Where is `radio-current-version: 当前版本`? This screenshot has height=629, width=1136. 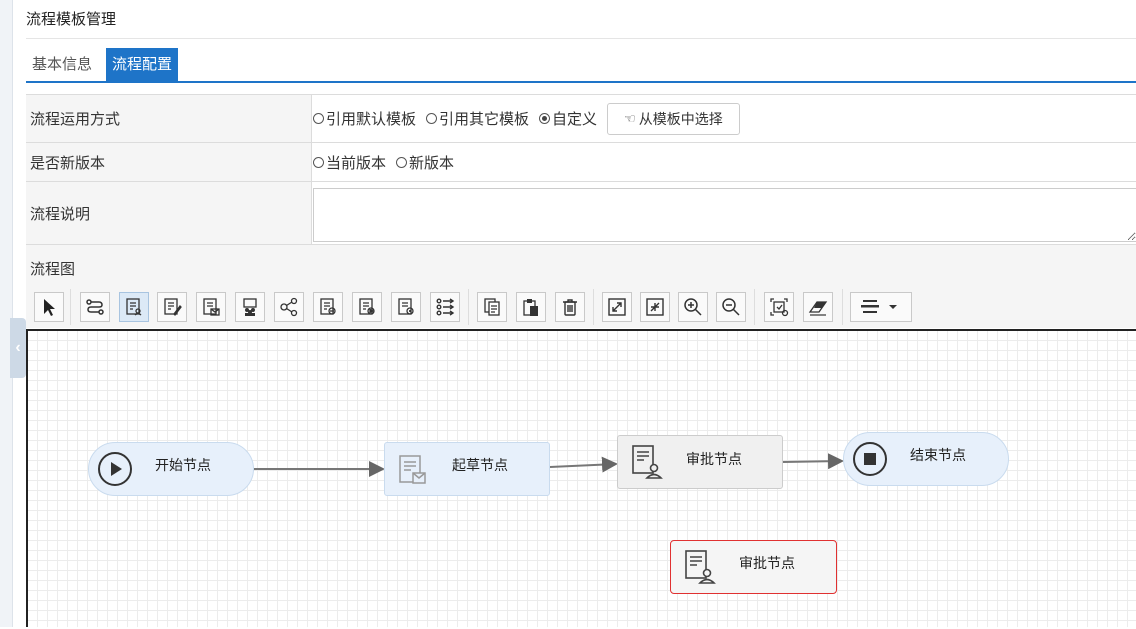
radio-current-version: 当前版本 is located at coordinates (349, 162).